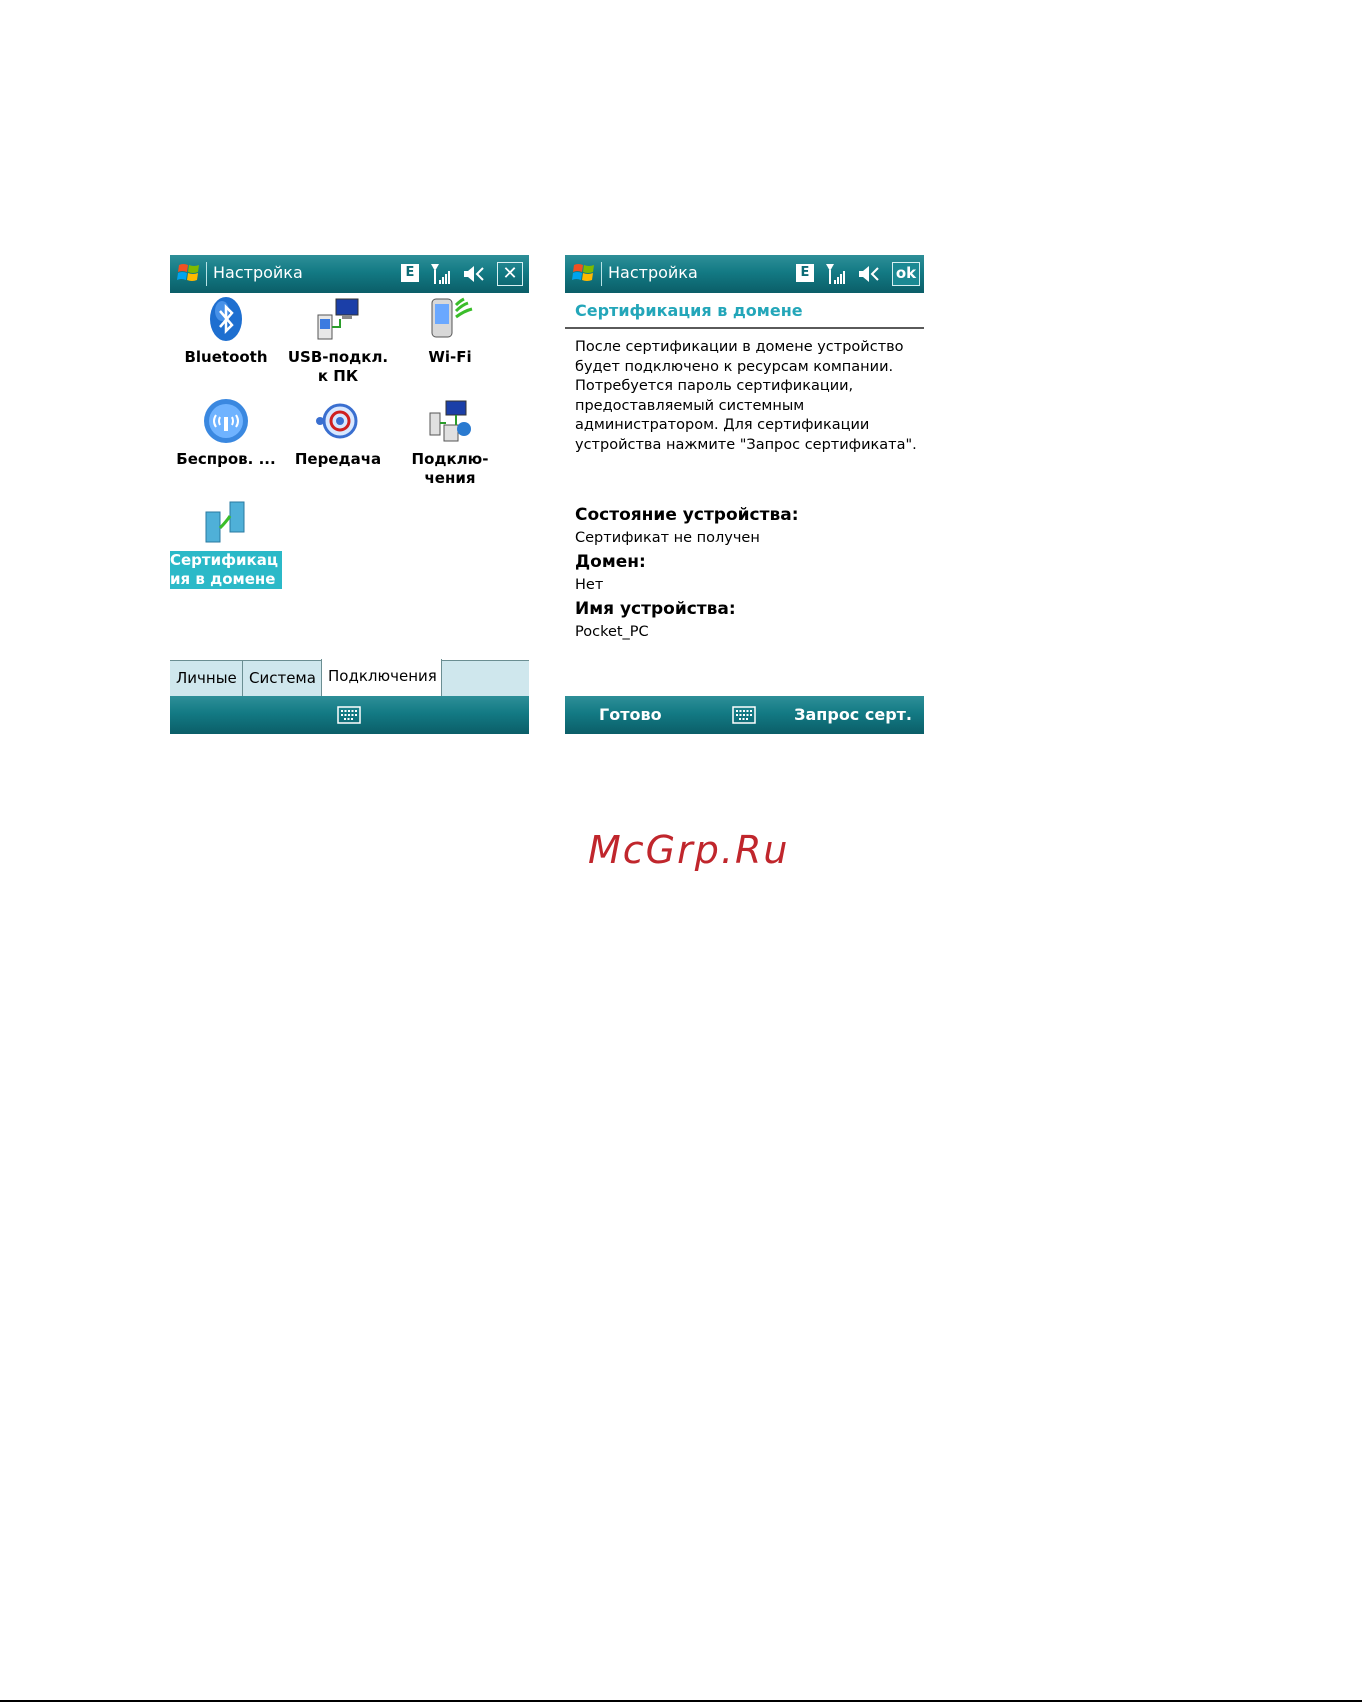  Describe the element at coordinates (452, 317) in the screenshot. I see `wifi-icon` at that location.